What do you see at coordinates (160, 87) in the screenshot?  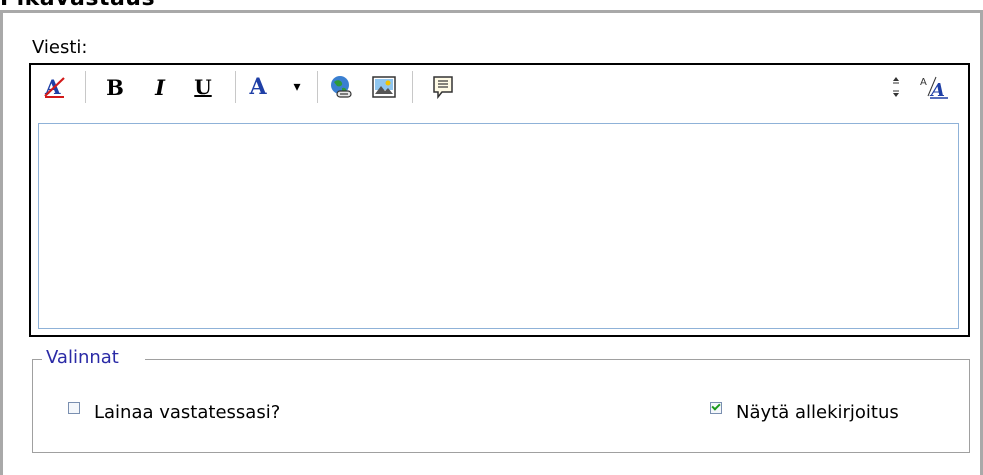 I see `italic-button: I` at bounding box center [160, 87].